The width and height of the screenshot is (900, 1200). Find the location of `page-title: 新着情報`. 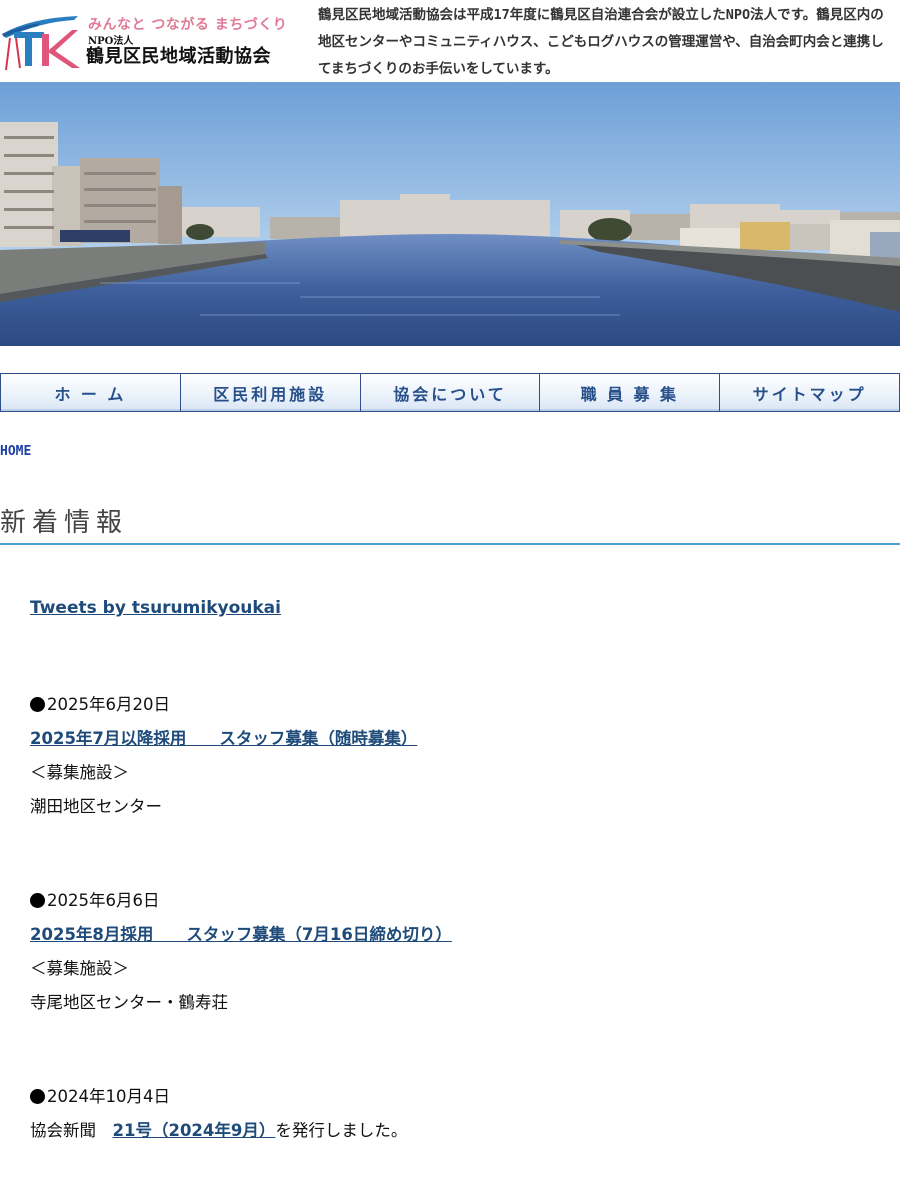

page-title: 新着情報 is located at coordinates (450, 523).